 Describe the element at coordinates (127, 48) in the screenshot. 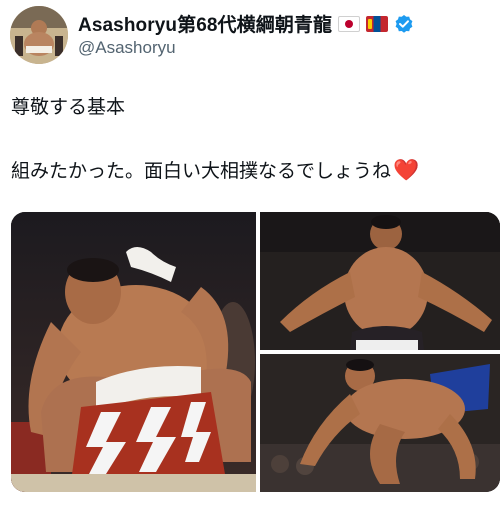

I see `user-handle: @Asashoryu` at that location.